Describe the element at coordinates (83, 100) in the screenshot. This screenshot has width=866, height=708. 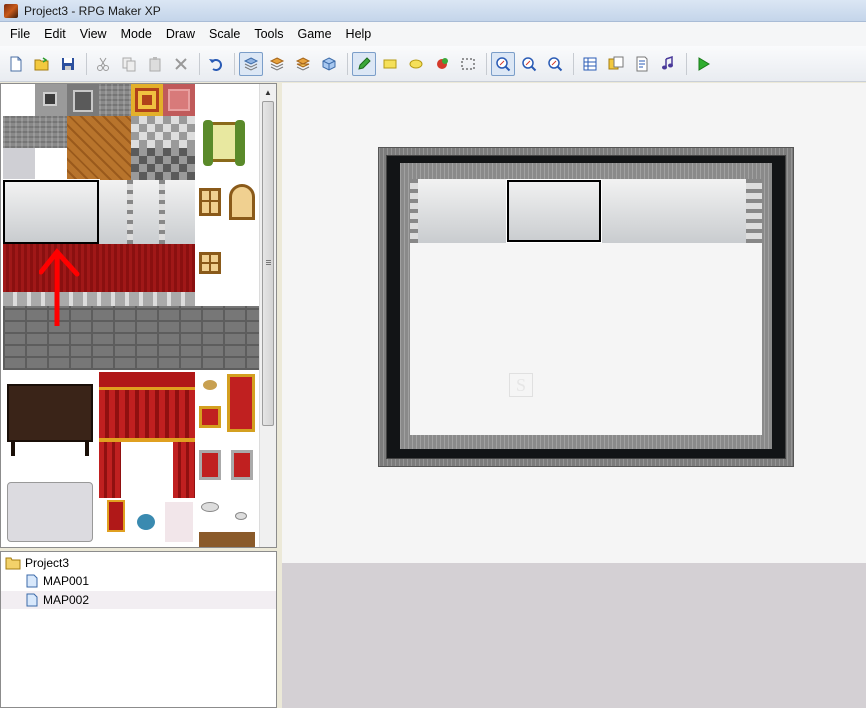
I see `tile-stone-statue` at that location.